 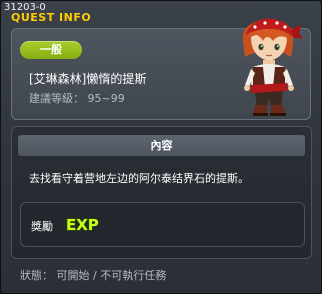 I want to click on content-header: 內容, so click(x=161, y=145).